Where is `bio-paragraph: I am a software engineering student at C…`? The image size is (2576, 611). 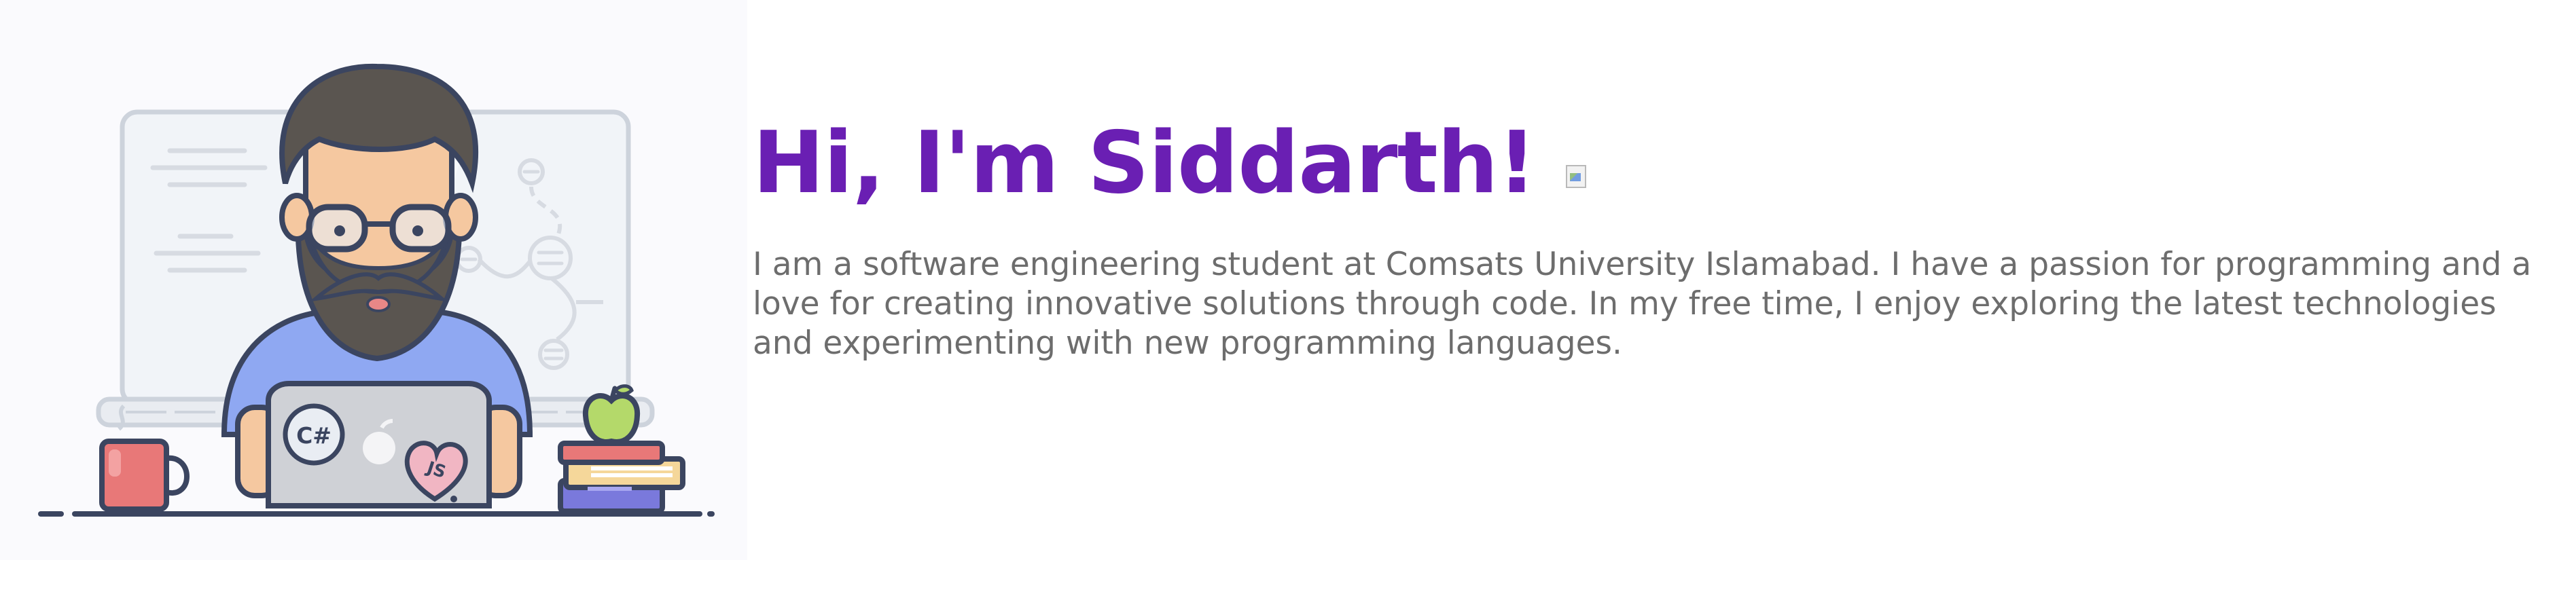 bio-paragraph: I am a software engineering student at C… is located at coordinates (1642, 304).